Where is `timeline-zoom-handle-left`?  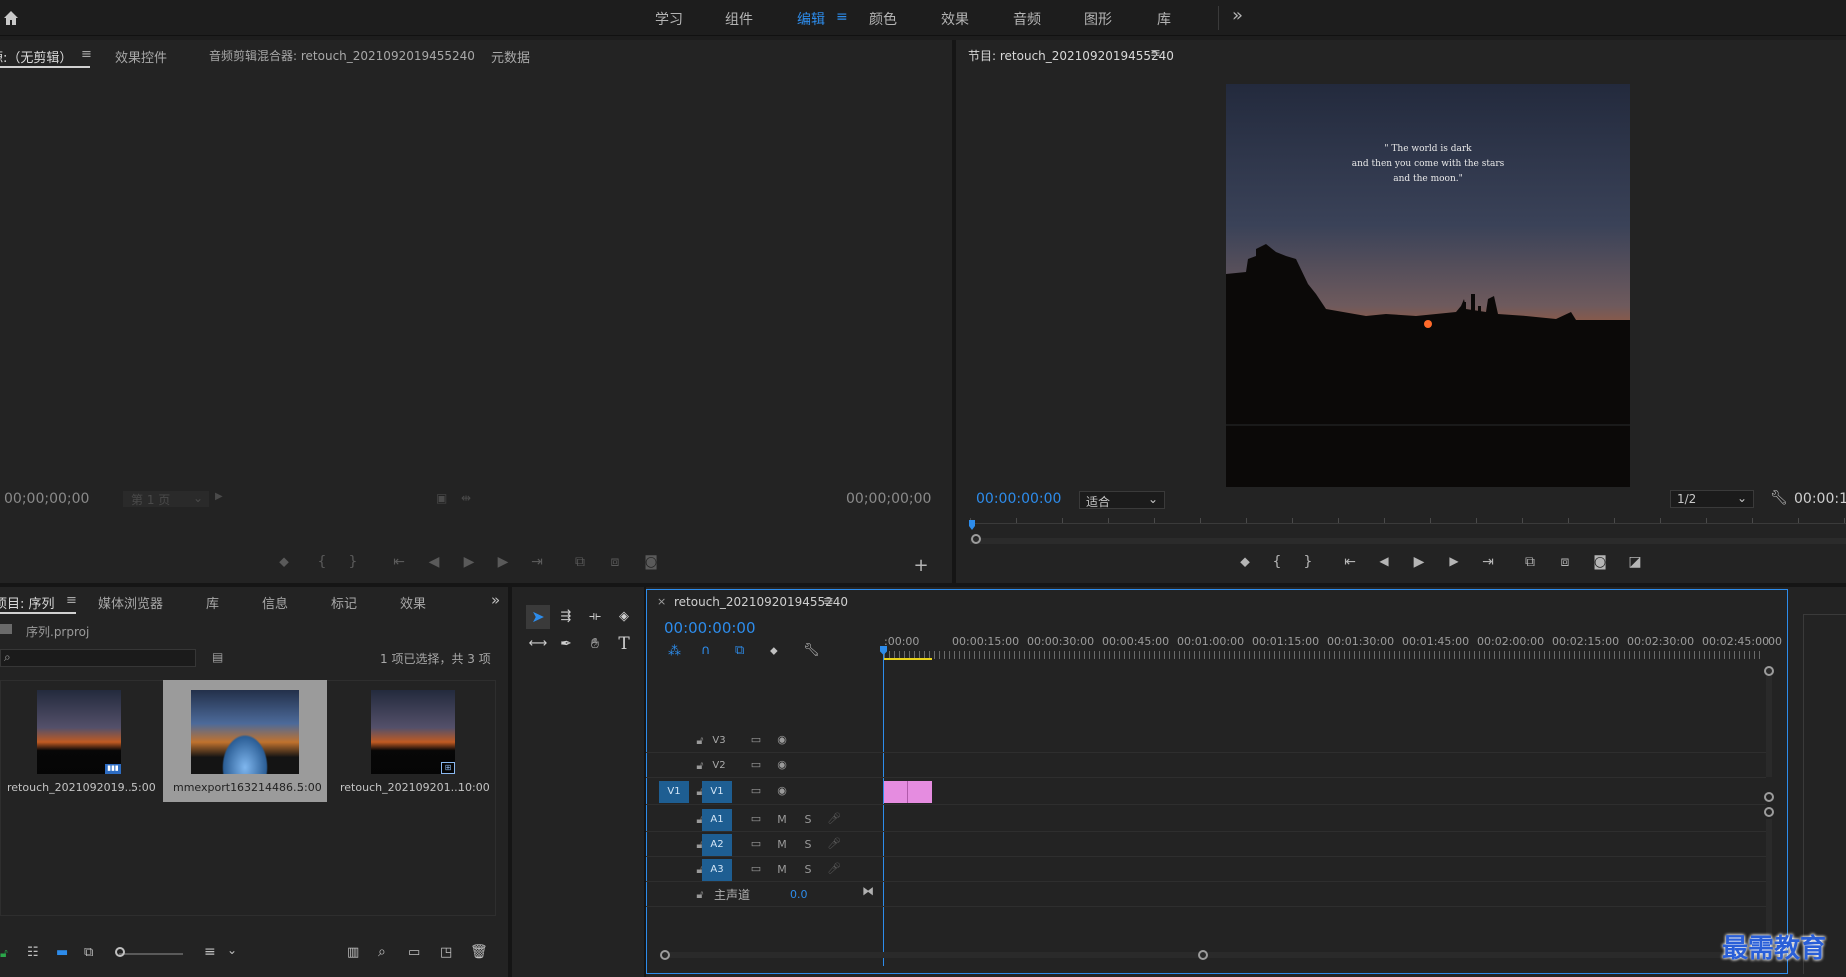
timeline-zoom-handle-left is located at coordinates (665, 955).